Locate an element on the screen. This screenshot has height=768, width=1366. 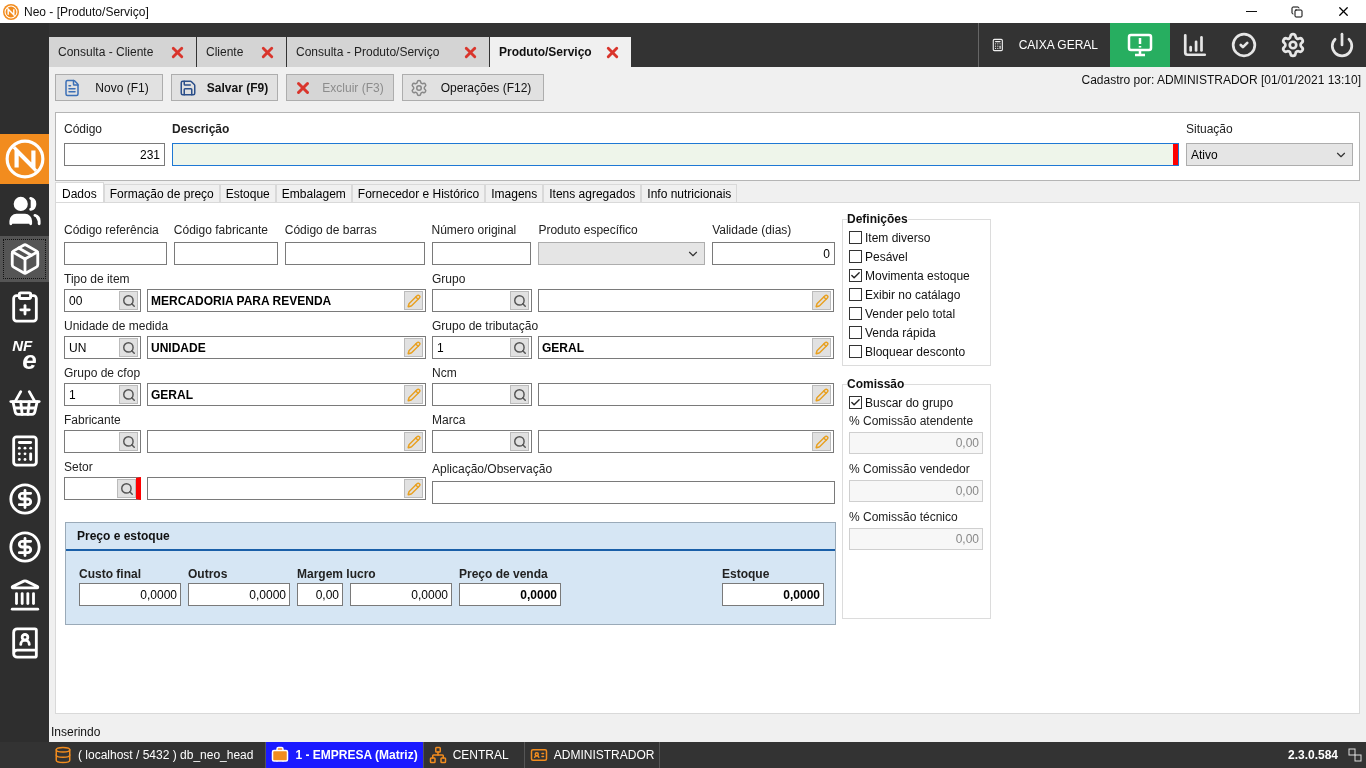
input-field: 231 is located at coordinates (114, 154).